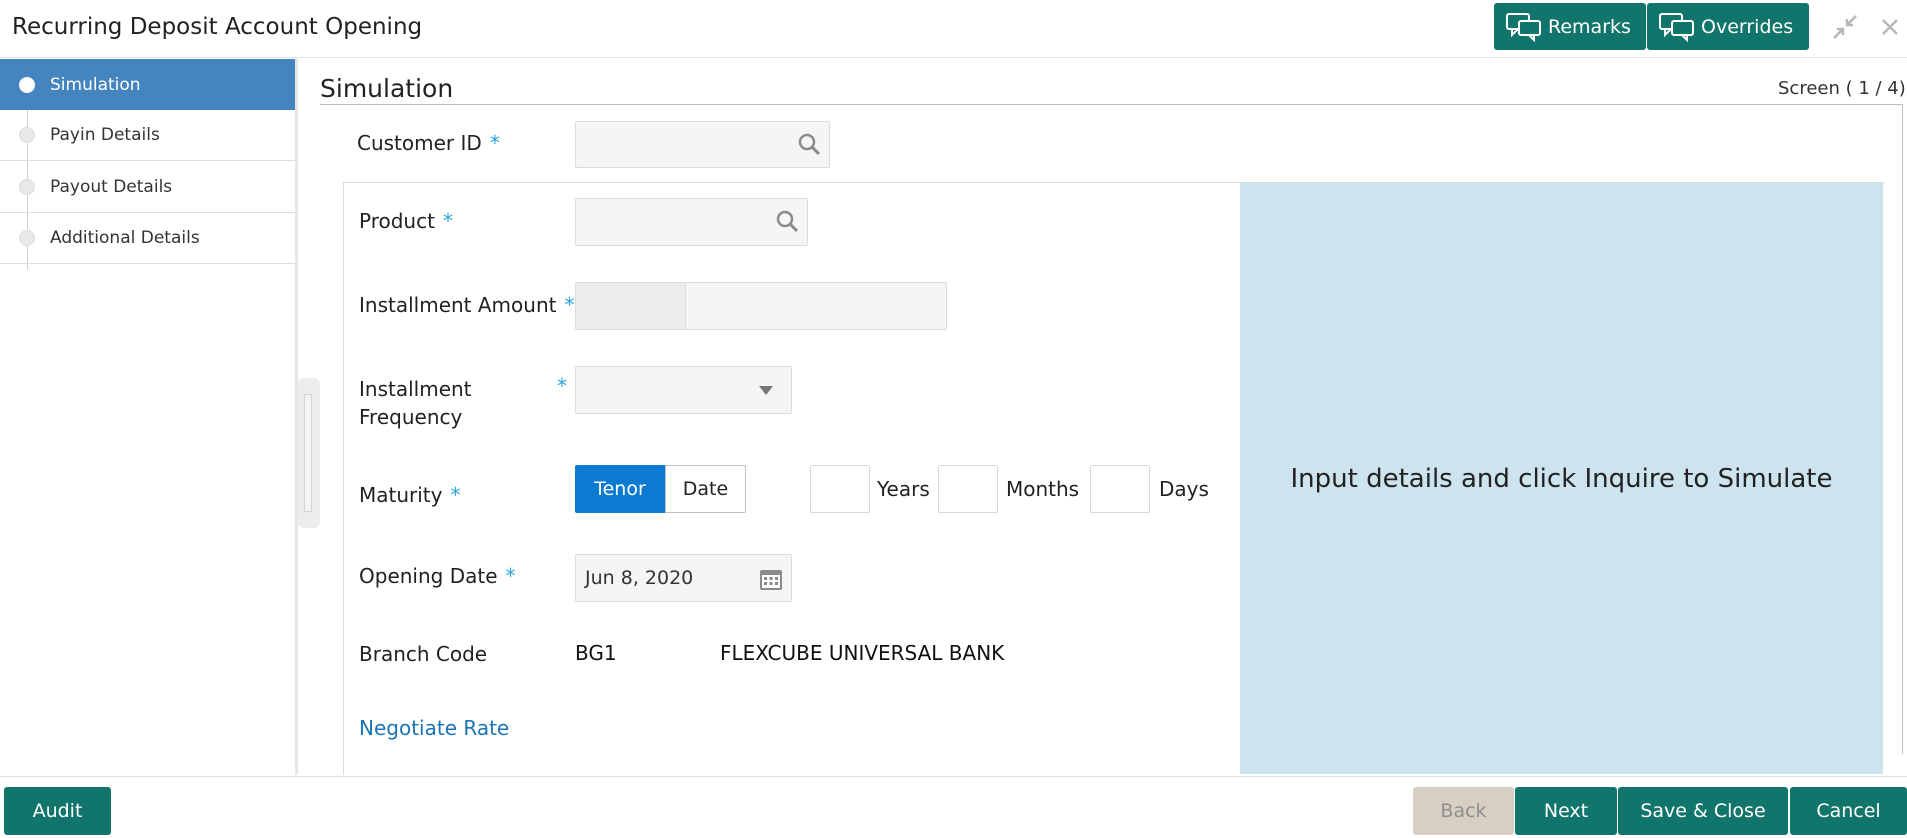 The height and width of the screenshot is (838, 1907). I want to click on overrides-label: Overrides, so click(1747, 26).